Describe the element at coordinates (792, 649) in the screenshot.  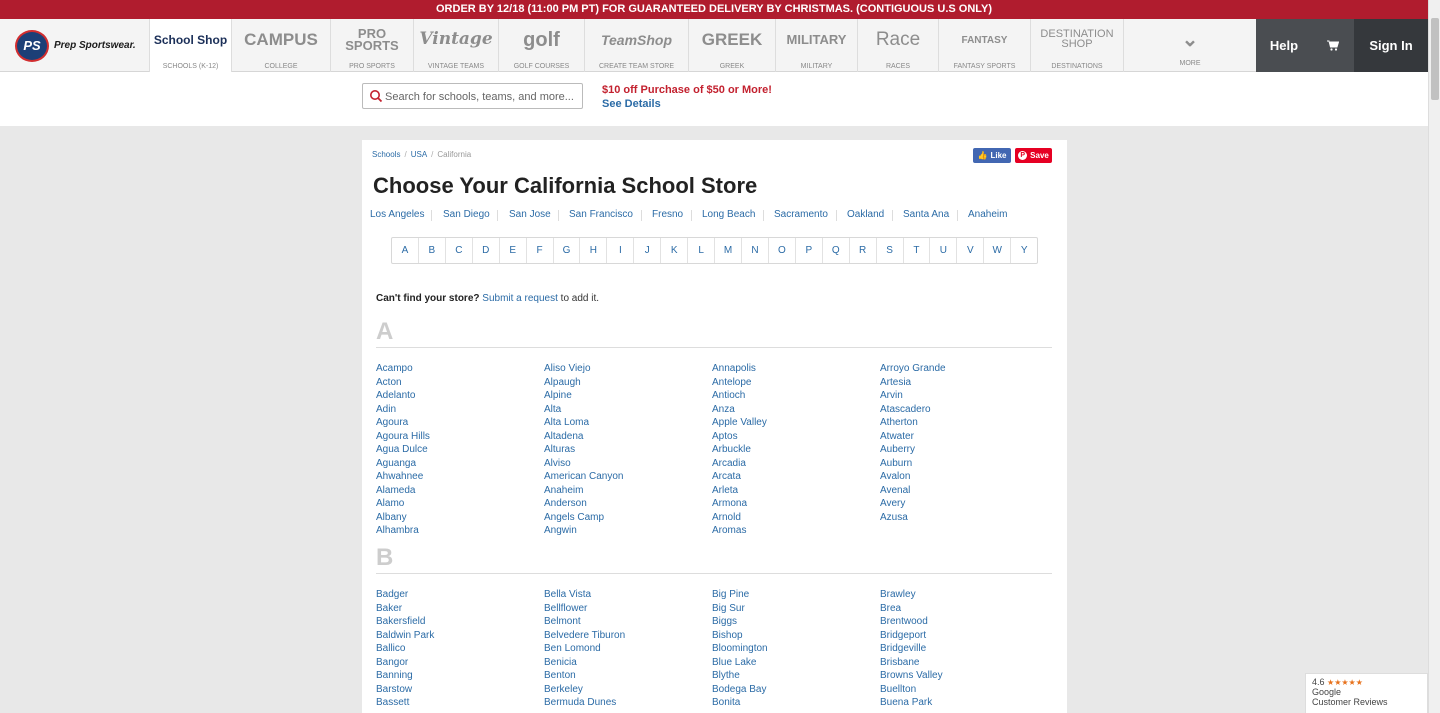
I see `city-store-link: Bloomington` at that location.